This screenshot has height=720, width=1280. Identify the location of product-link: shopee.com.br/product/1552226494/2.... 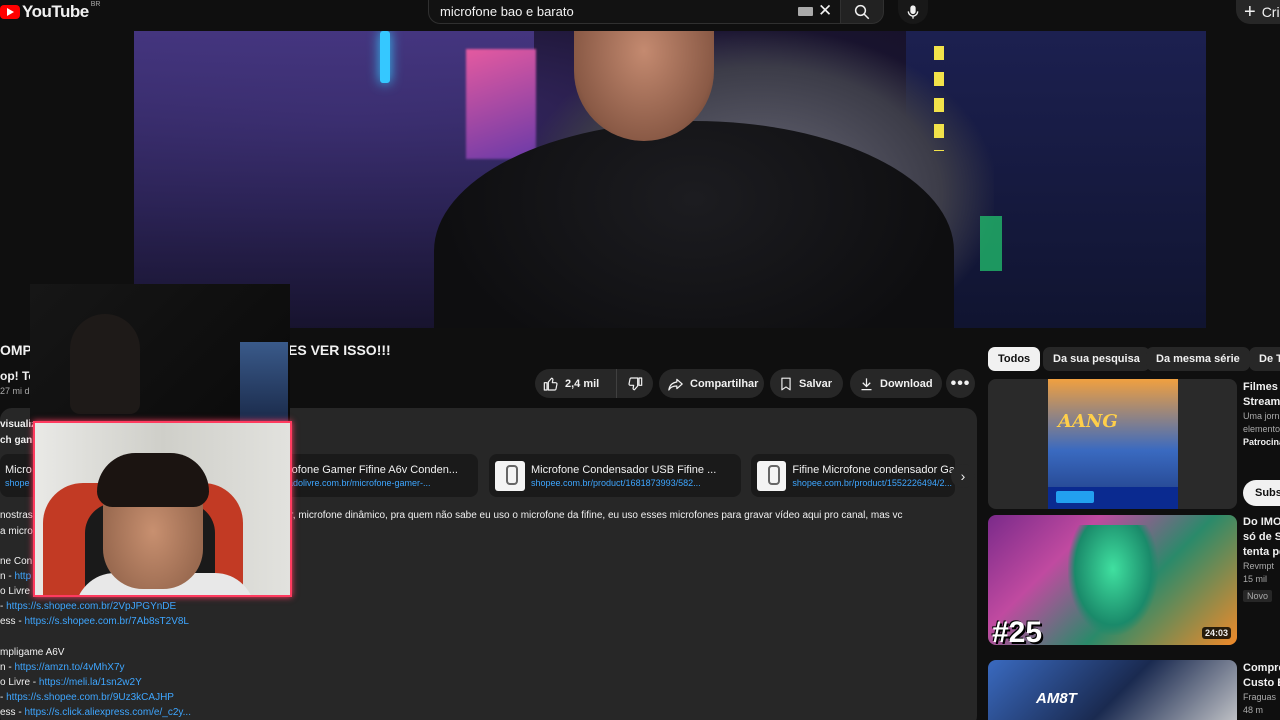
(873, 483).